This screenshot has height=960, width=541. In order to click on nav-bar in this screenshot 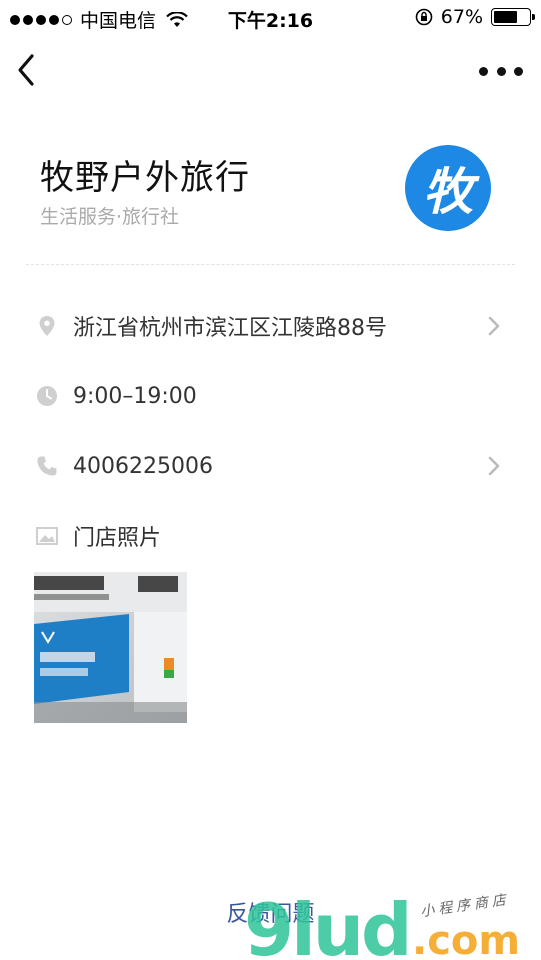, I will do `click(270, 71)`.